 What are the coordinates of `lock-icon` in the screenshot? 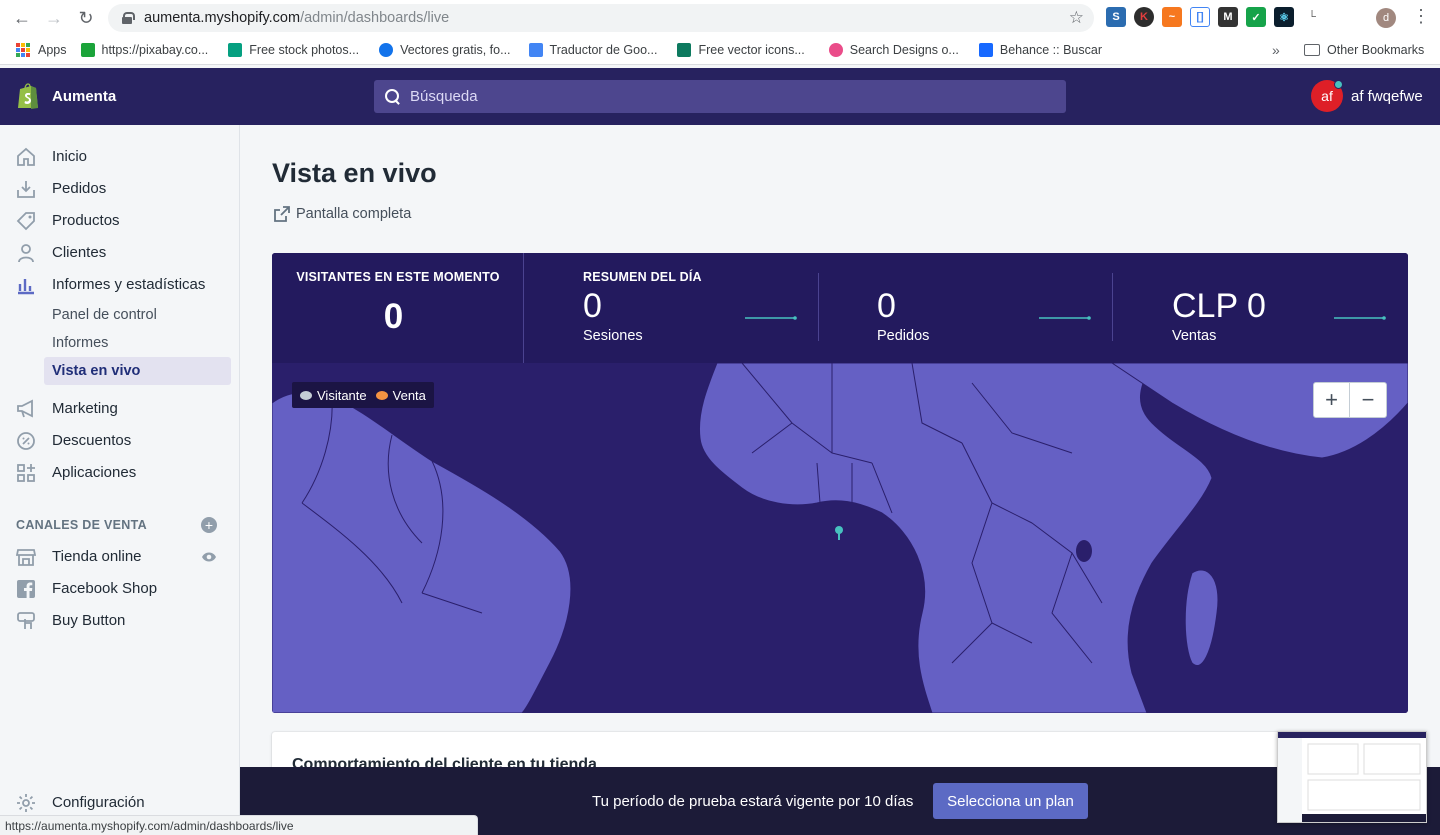 It's located at (128, 18).